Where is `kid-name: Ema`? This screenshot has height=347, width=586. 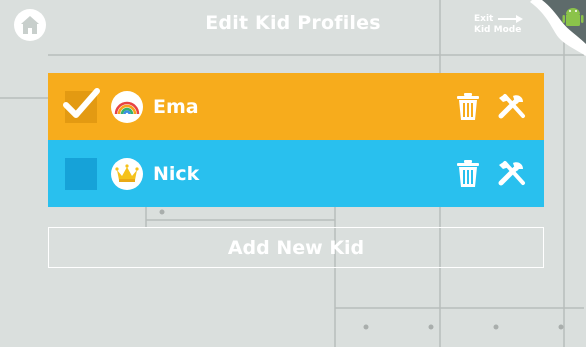 kid-name: Ema is located at coordinates (176, 106).